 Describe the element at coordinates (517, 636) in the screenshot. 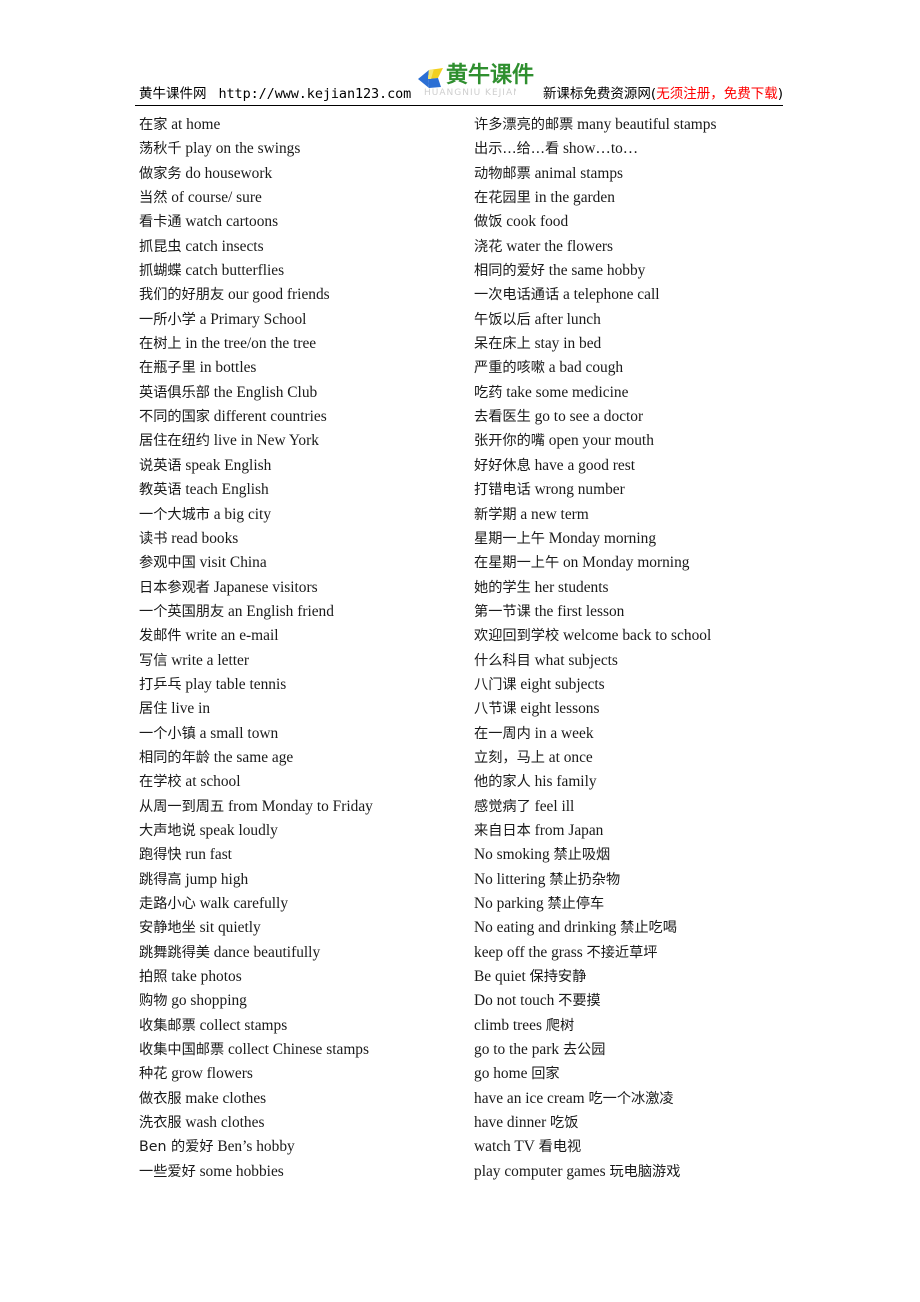

I see `vocabulary-chinese: 欢迎回到学校` at that location.